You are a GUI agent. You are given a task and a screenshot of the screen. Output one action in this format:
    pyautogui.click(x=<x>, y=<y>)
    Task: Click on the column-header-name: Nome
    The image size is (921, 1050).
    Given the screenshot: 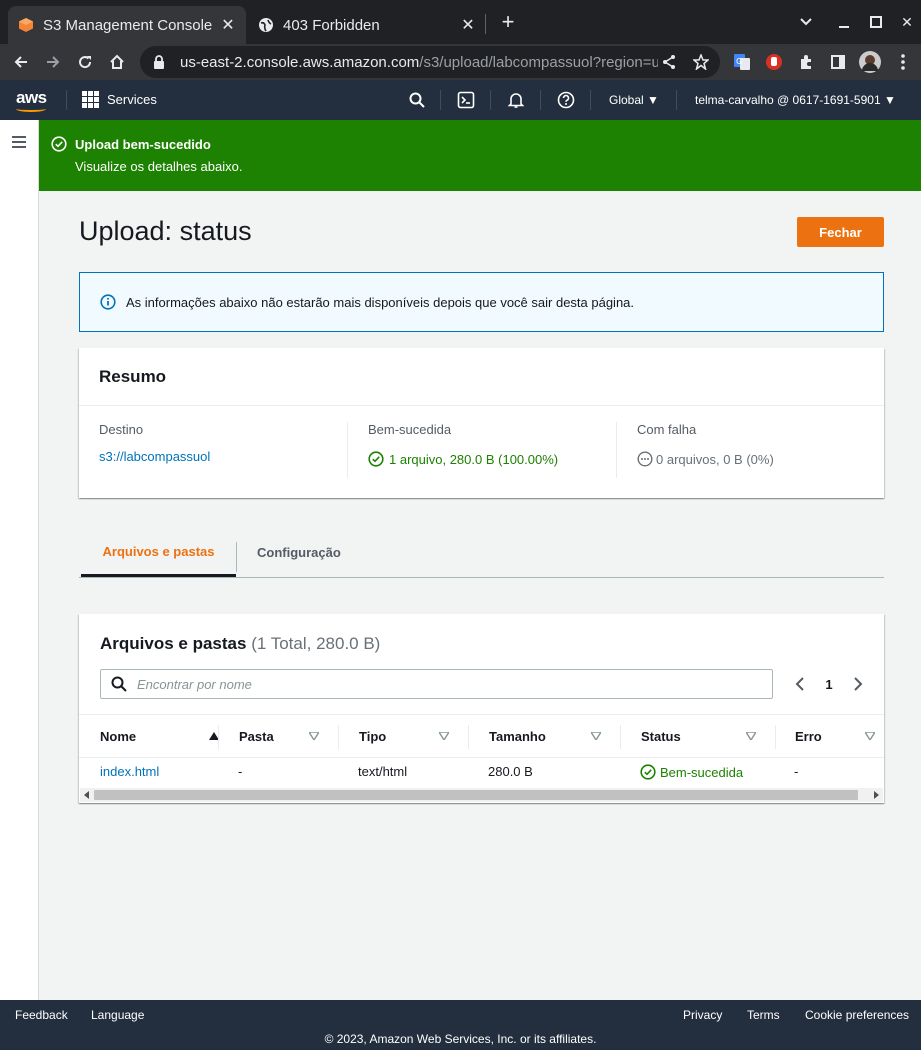 What is the action you would take?
    pyautogui.click(x=159, y=736)
    